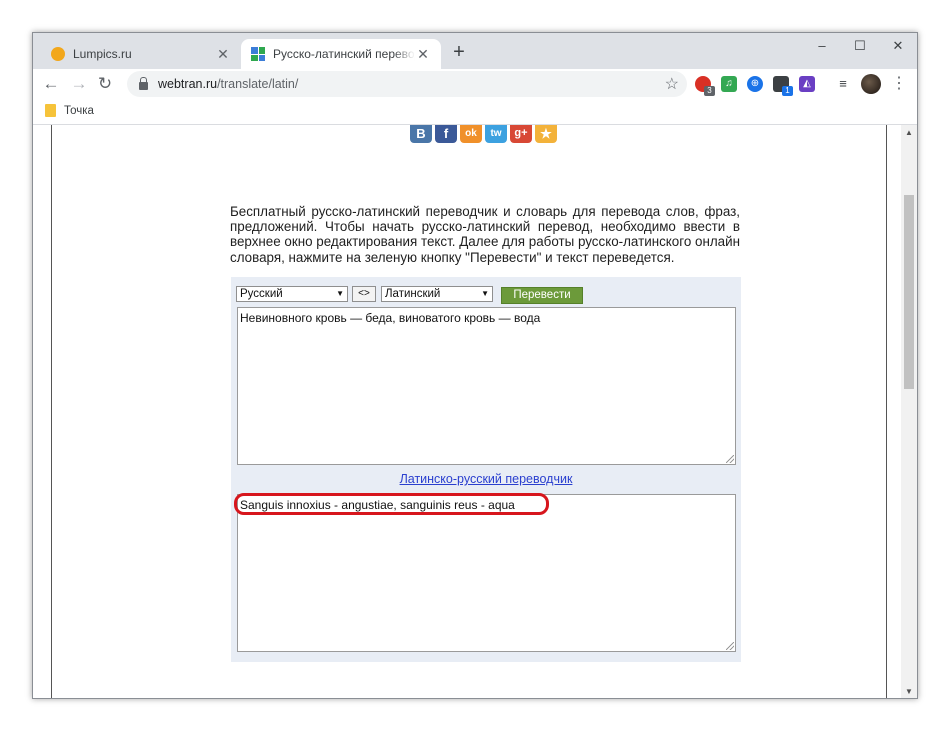 The height and width of the screenshot is (731, 950). What do you see at coordinates (672, 84) in the screenshot?
I see `bookmark-star-icon: ☆` at bounding box center [672, 84].